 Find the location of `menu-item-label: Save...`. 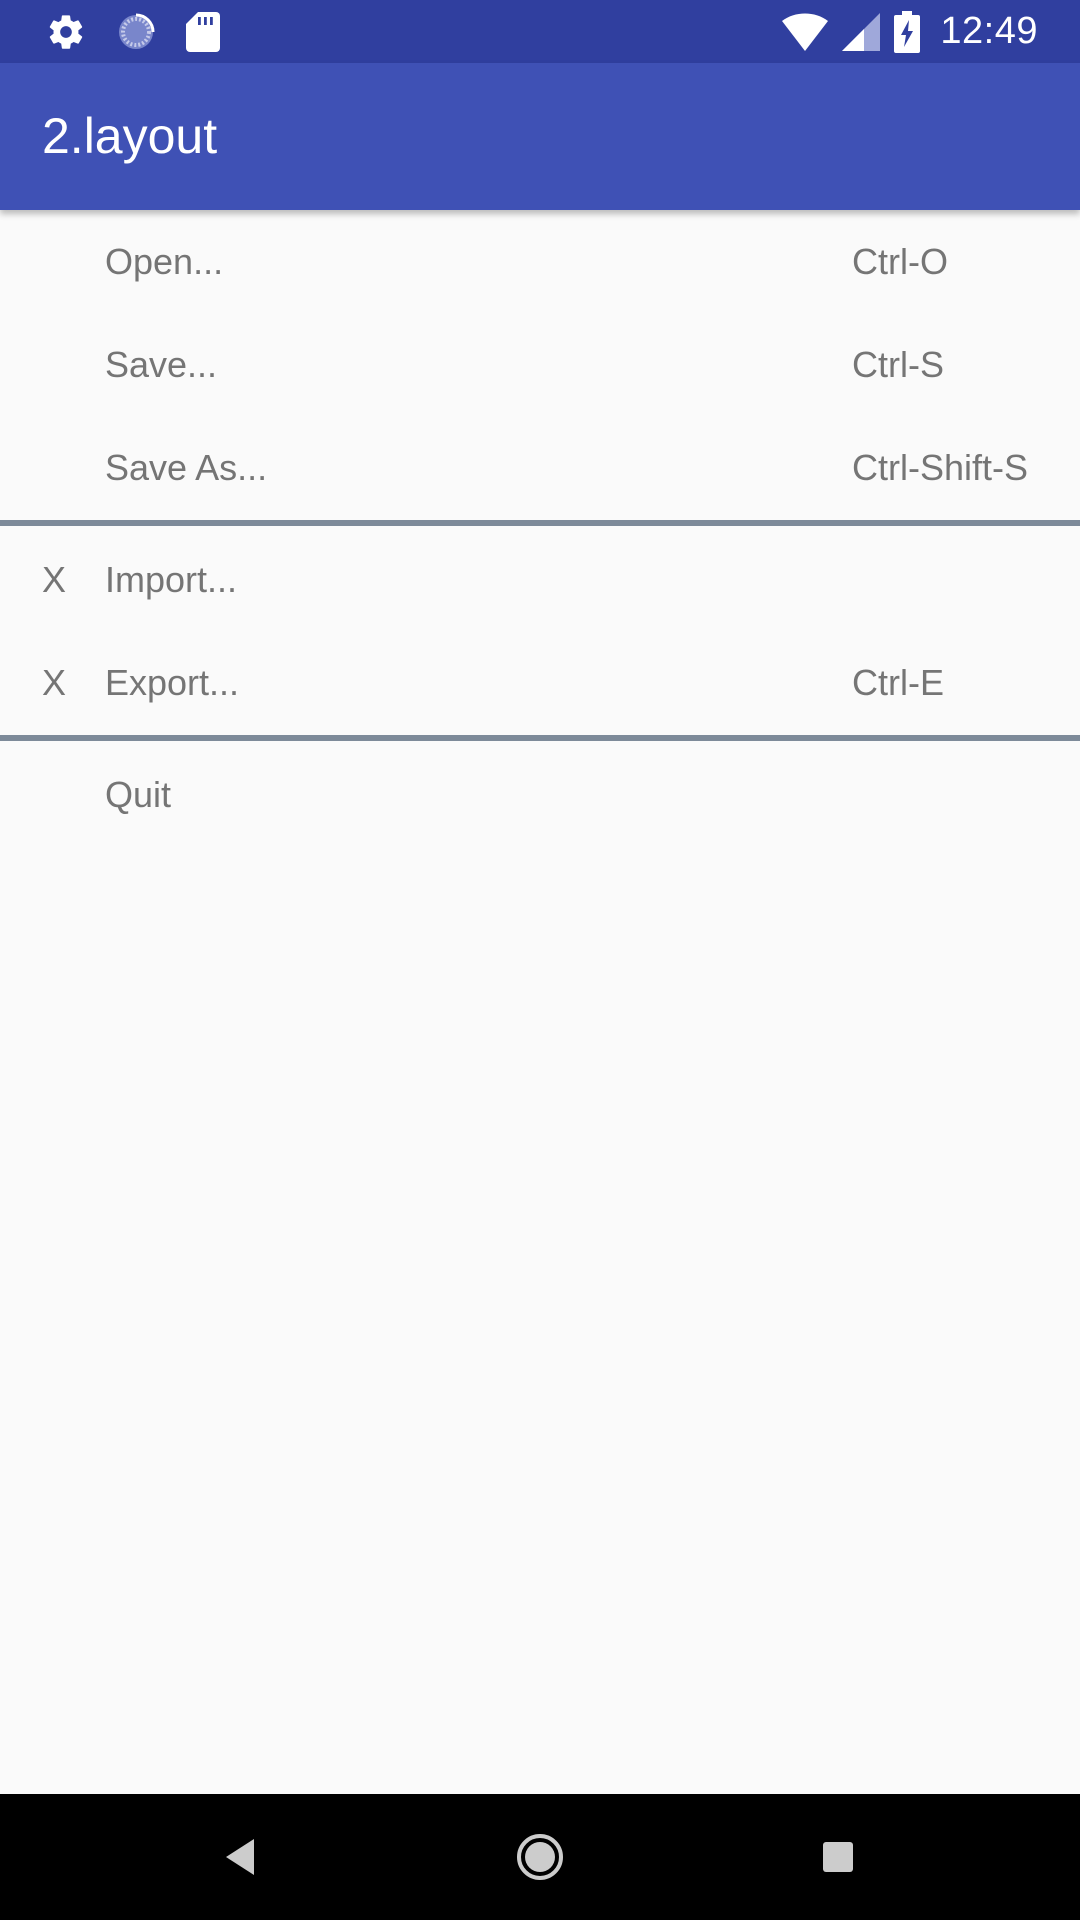

menu-item-label: Save... is located at coordinates (161, 364).